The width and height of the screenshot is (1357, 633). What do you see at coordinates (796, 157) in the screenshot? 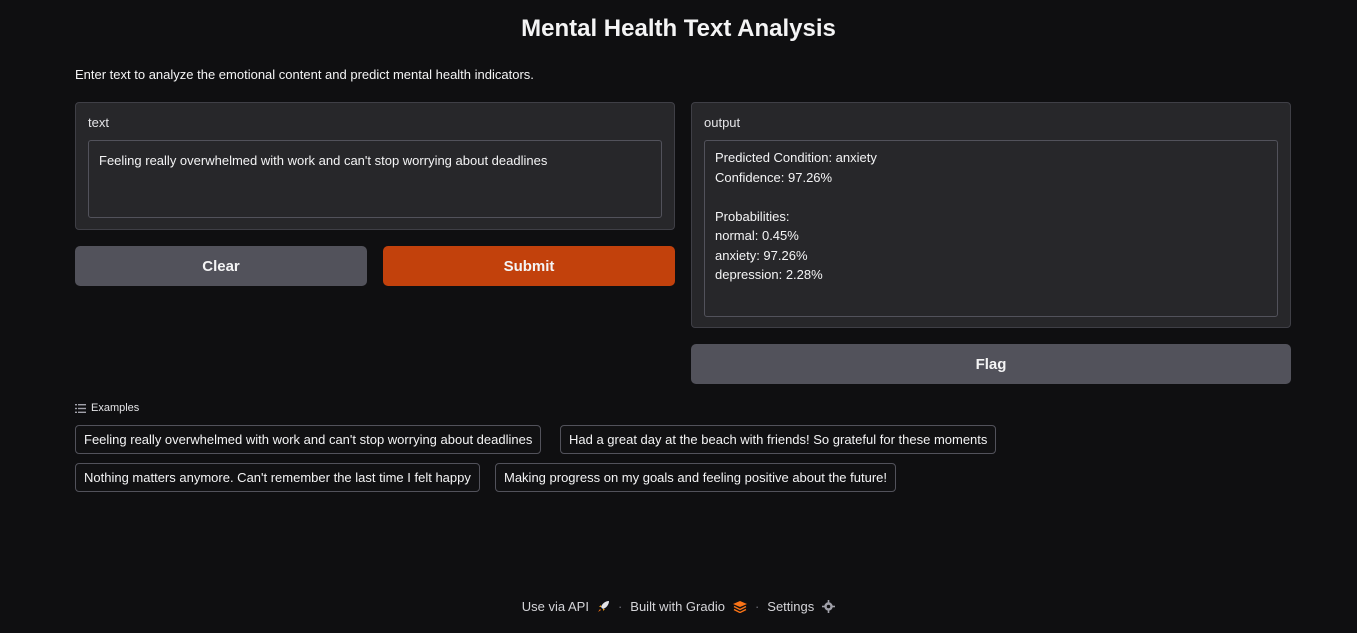
I see `output-line: Predicted Condition: anxiety` at bounding box center [796, 157].